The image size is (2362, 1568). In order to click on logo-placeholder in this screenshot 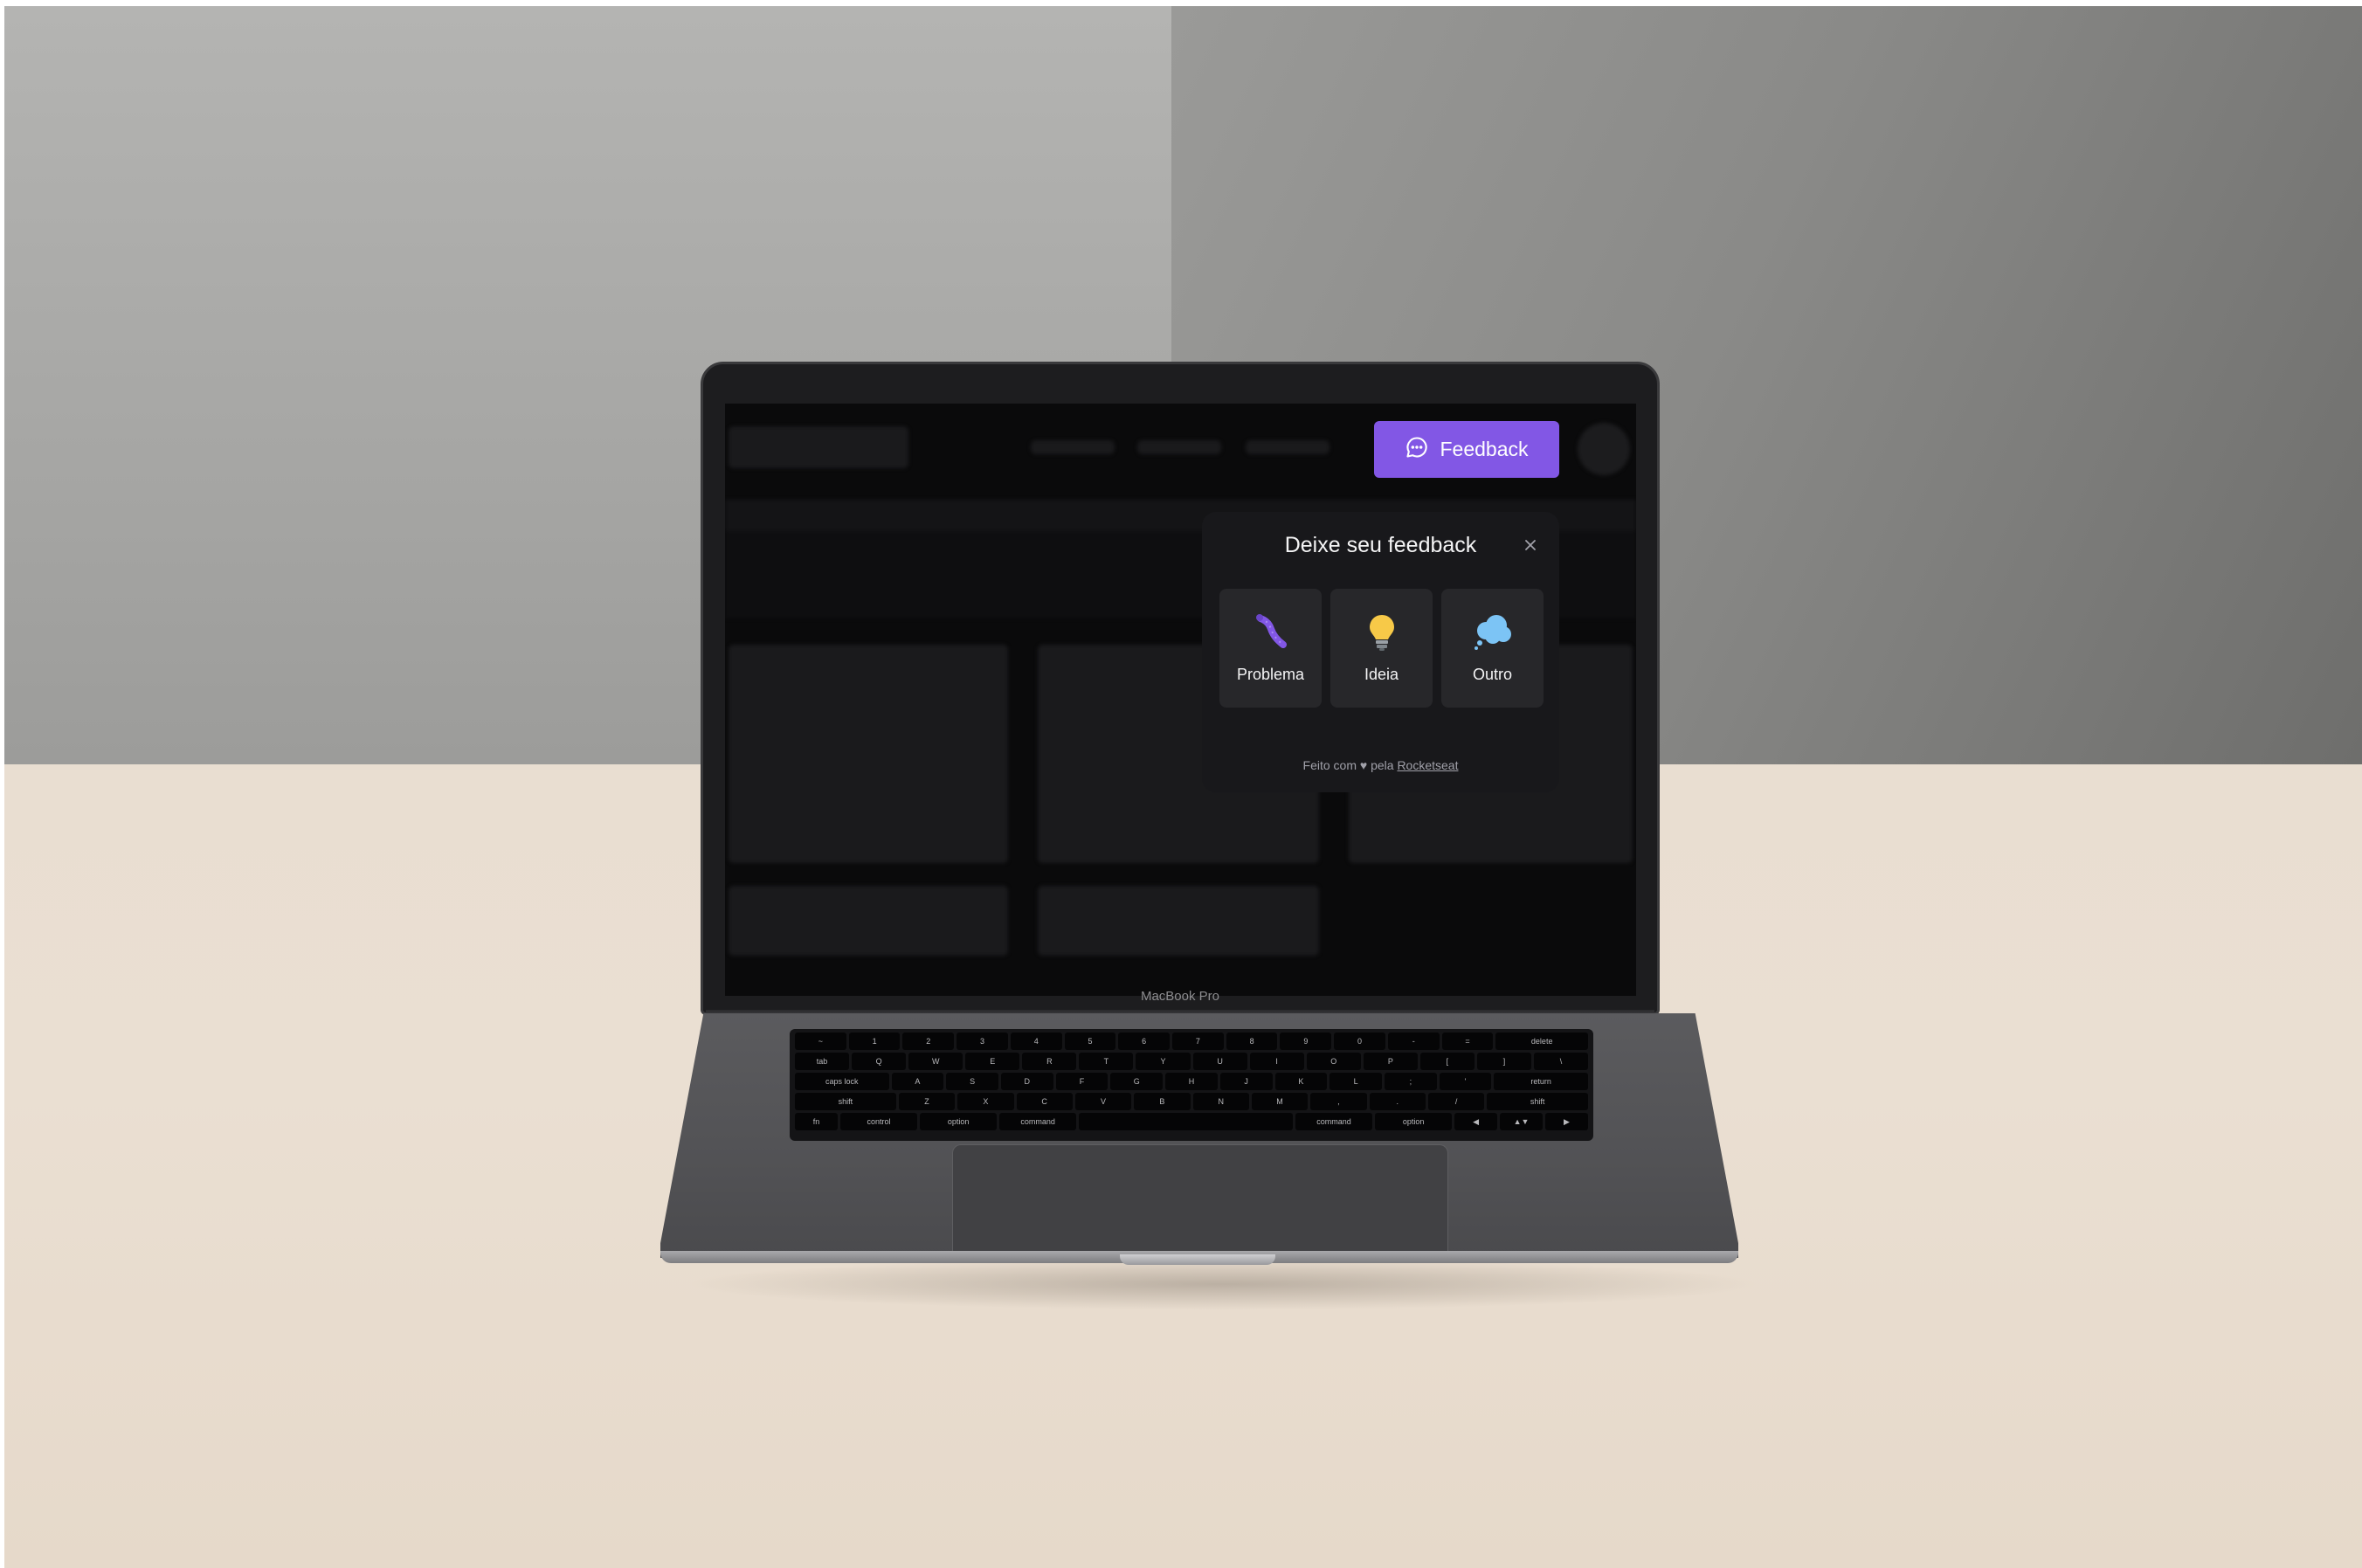, I will do `click(819, 447)`.